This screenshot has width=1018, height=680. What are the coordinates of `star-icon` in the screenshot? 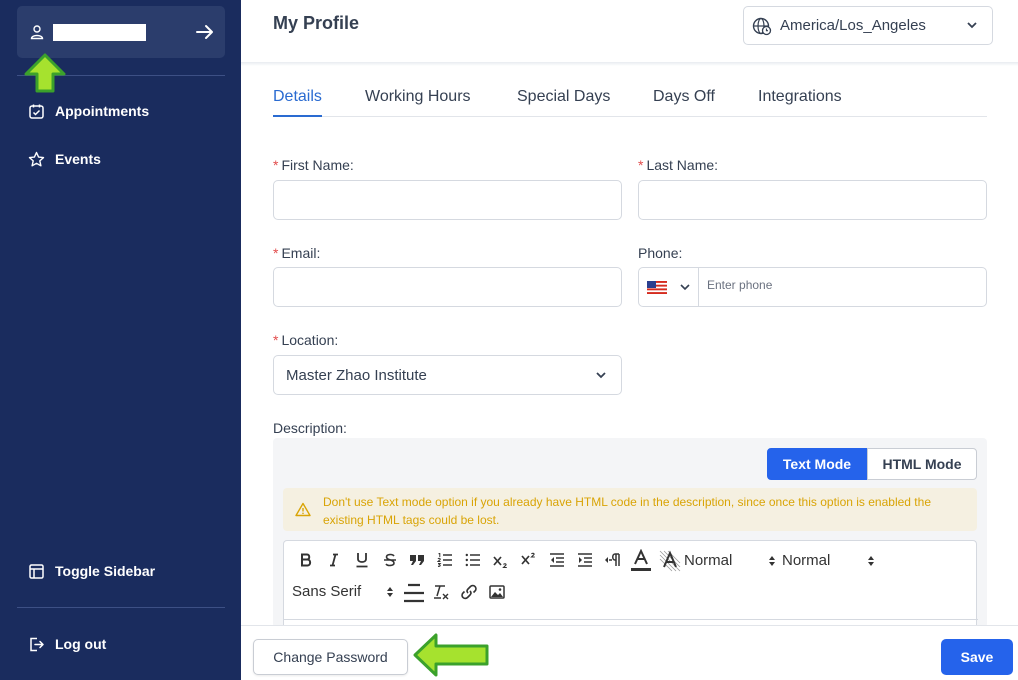 It's located at (36, 158).